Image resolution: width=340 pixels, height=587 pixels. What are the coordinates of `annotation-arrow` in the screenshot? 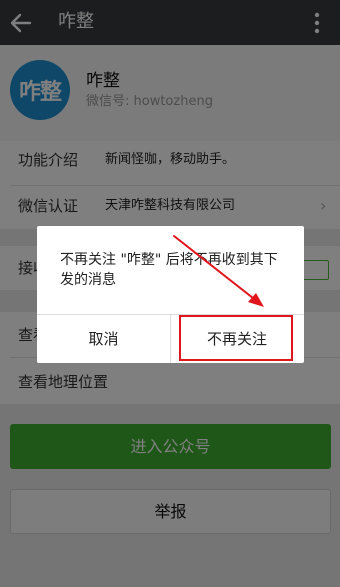 It's located at (218, 271).